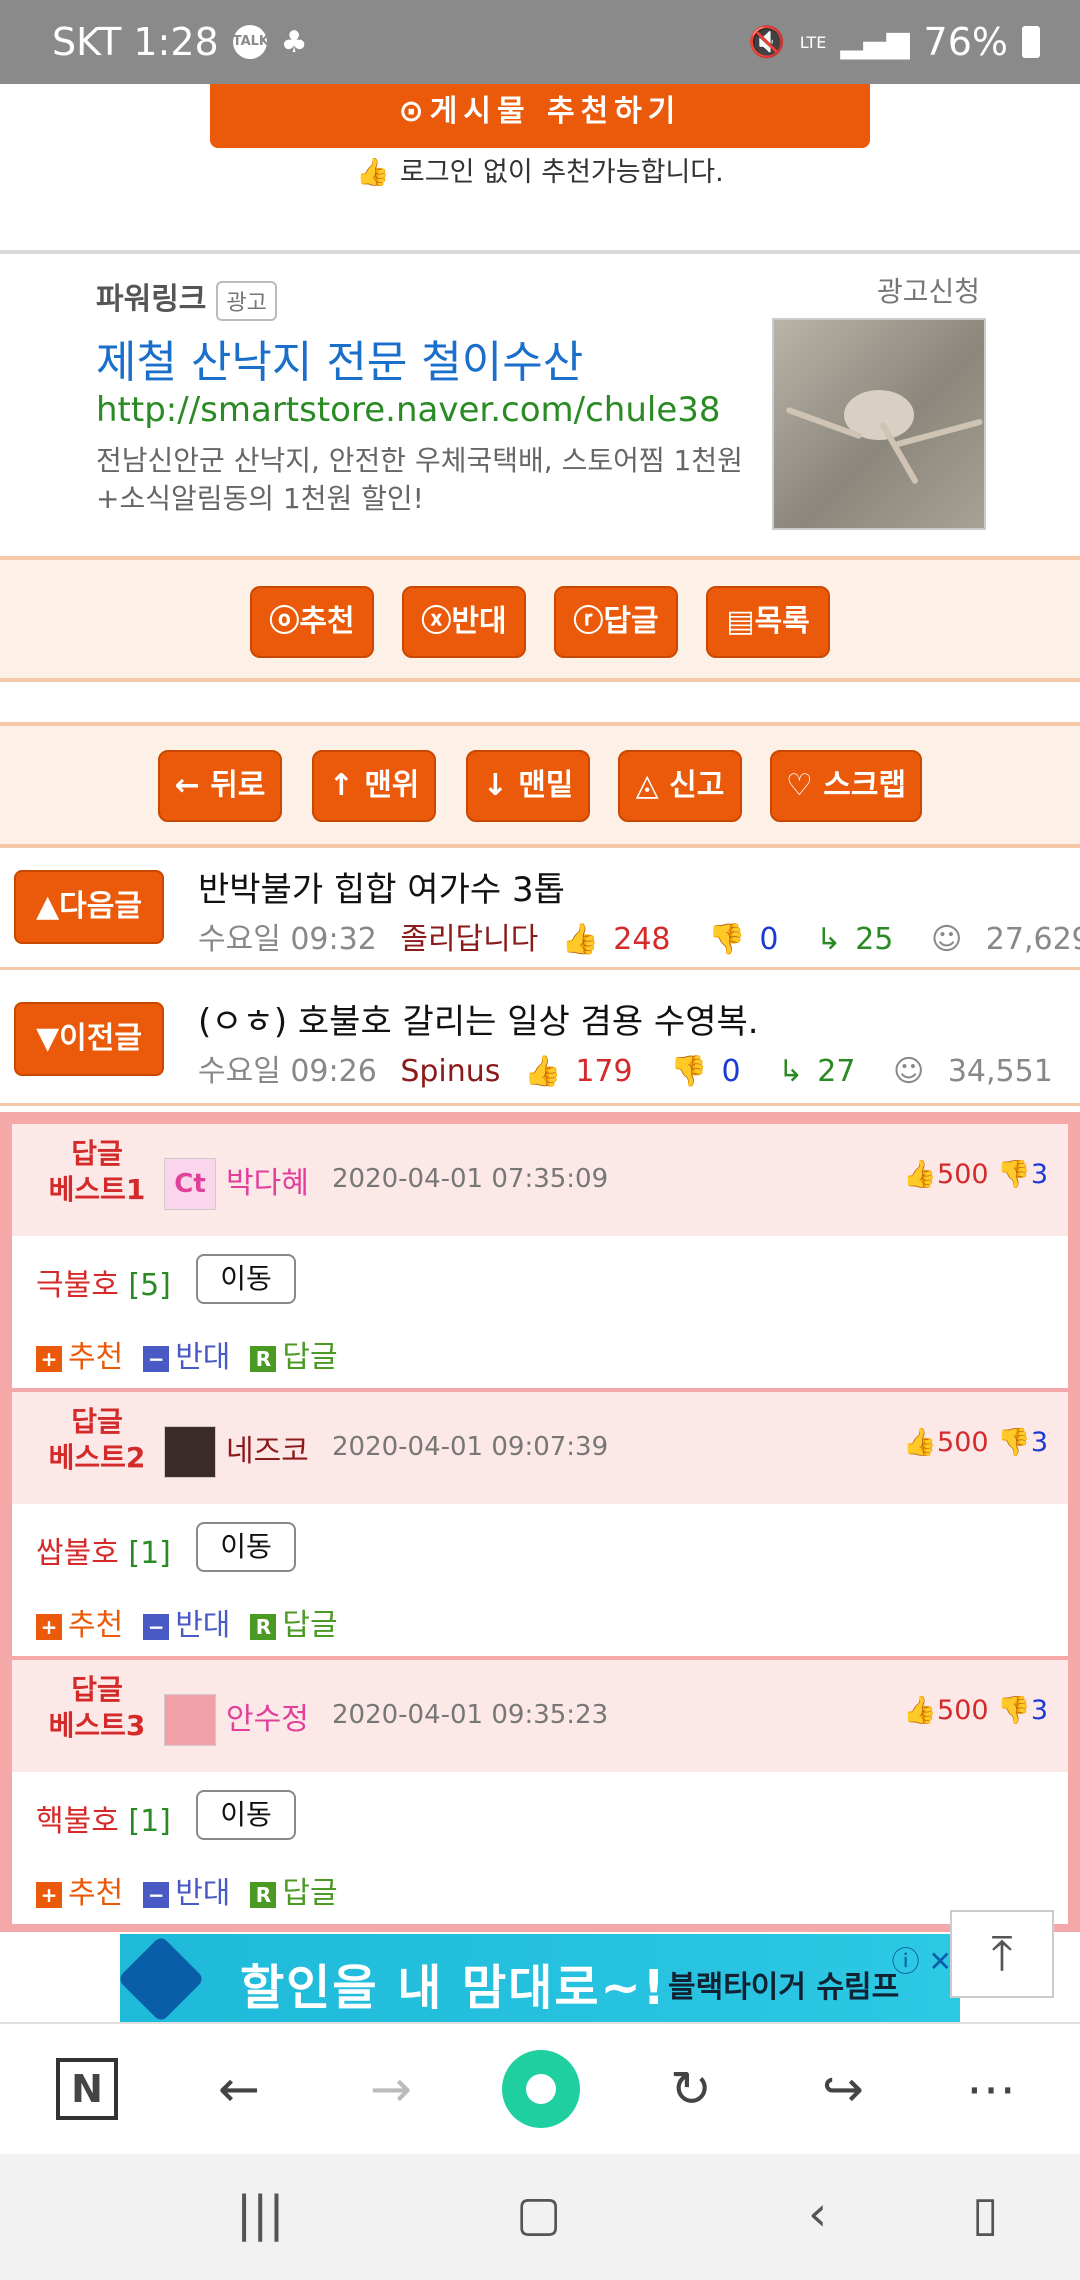 This screenshot has width=1080, height=2280. I want to click on comment-text: 핵불호 [1], so click(103, 1818).